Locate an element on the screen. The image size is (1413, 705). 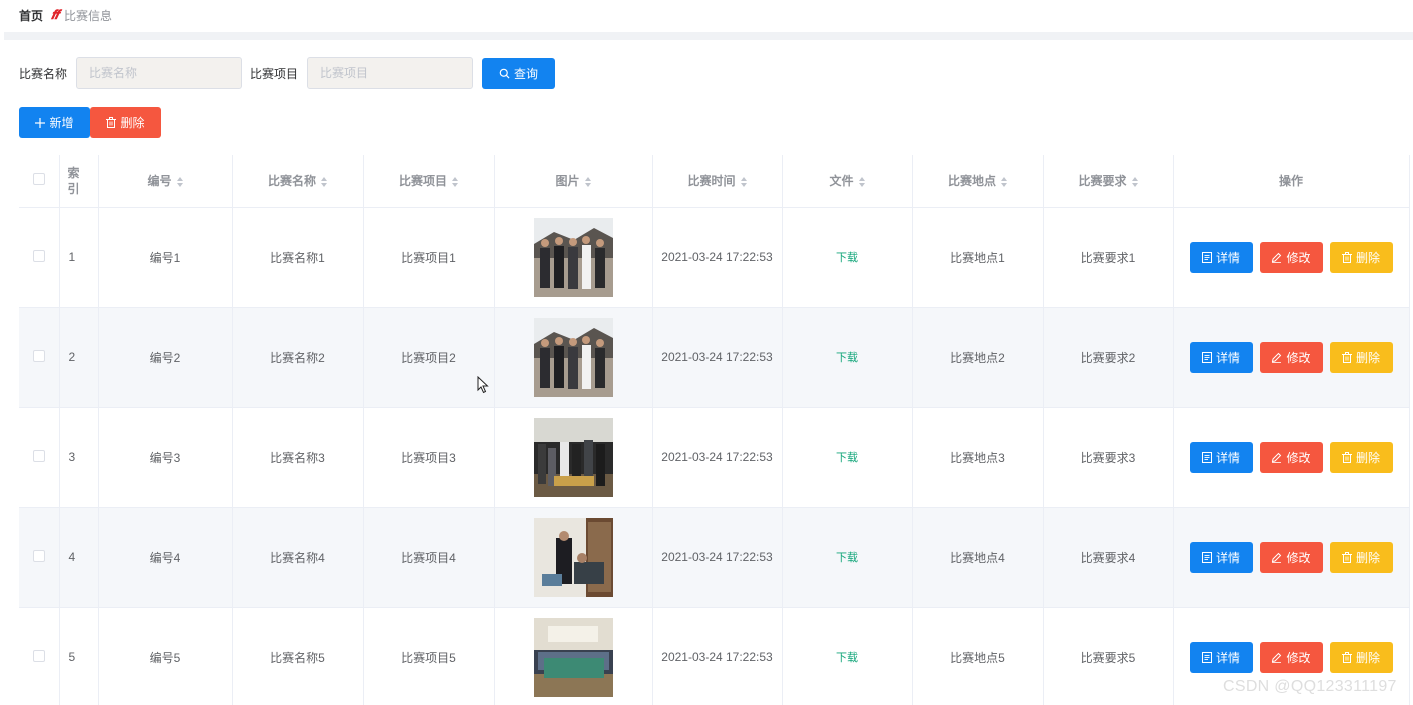
cell-index: 1 is located at coordinates (79, 257).